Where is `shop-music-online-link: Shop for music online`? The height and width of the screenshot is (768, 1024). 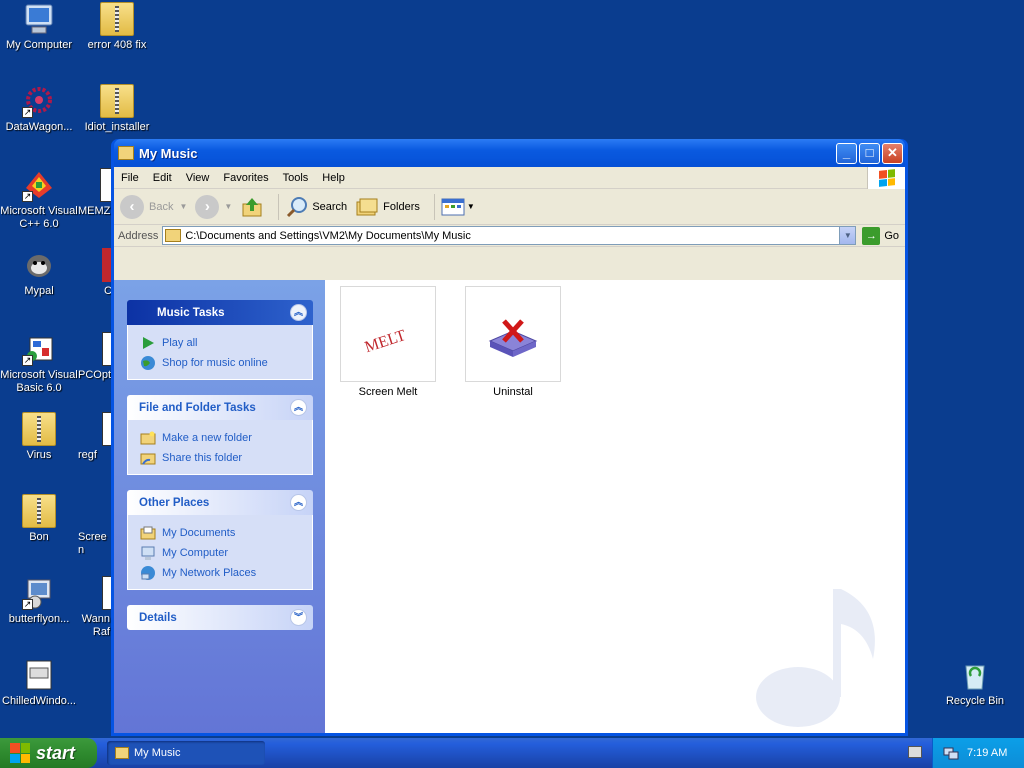 shop-music-online-link: Shop for music online is located at coordinates (220, 363).